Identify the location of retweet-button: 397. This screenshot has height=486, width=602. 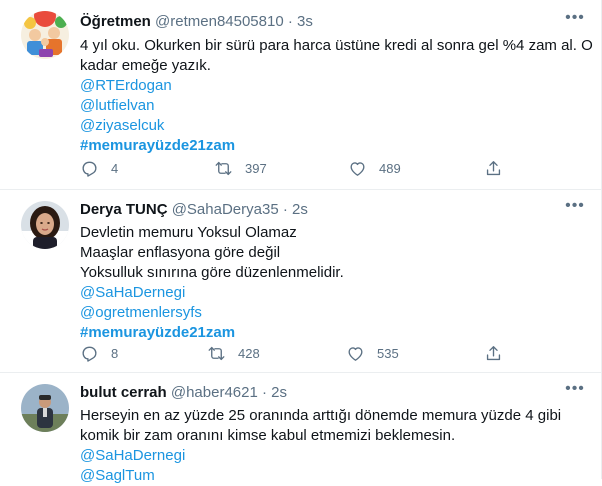
(240, 168).